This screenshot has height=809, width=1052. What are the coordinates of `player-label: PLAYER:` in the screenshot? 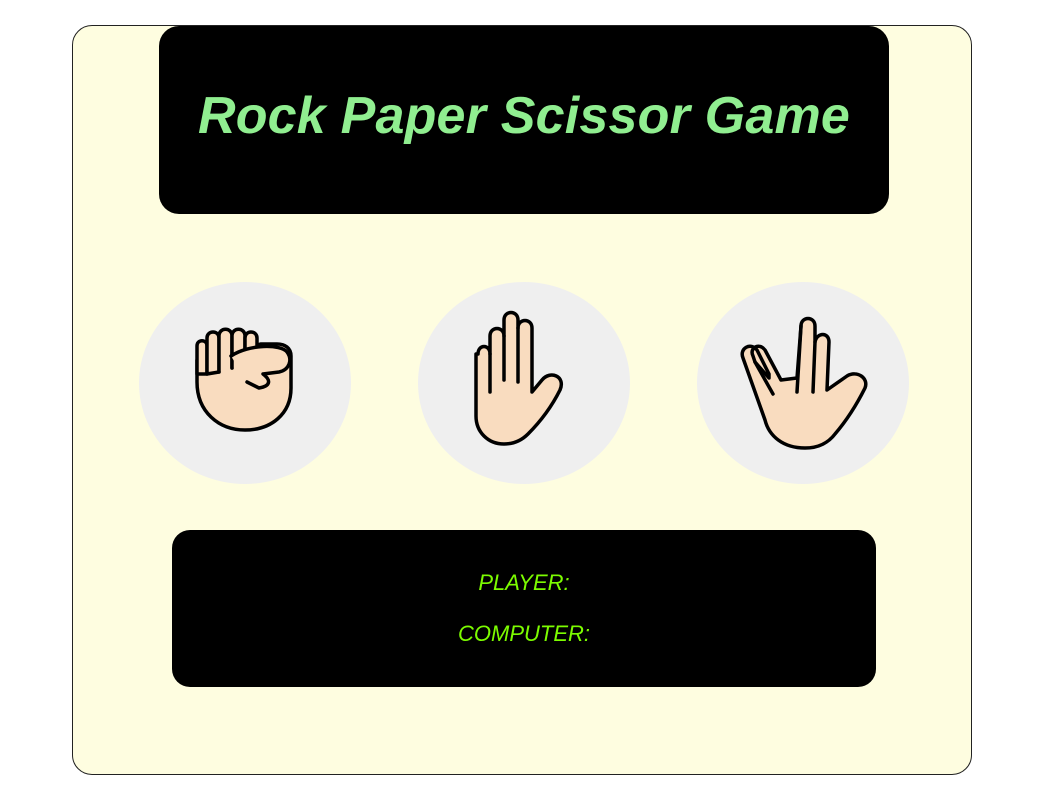 It's located at (524, 582).